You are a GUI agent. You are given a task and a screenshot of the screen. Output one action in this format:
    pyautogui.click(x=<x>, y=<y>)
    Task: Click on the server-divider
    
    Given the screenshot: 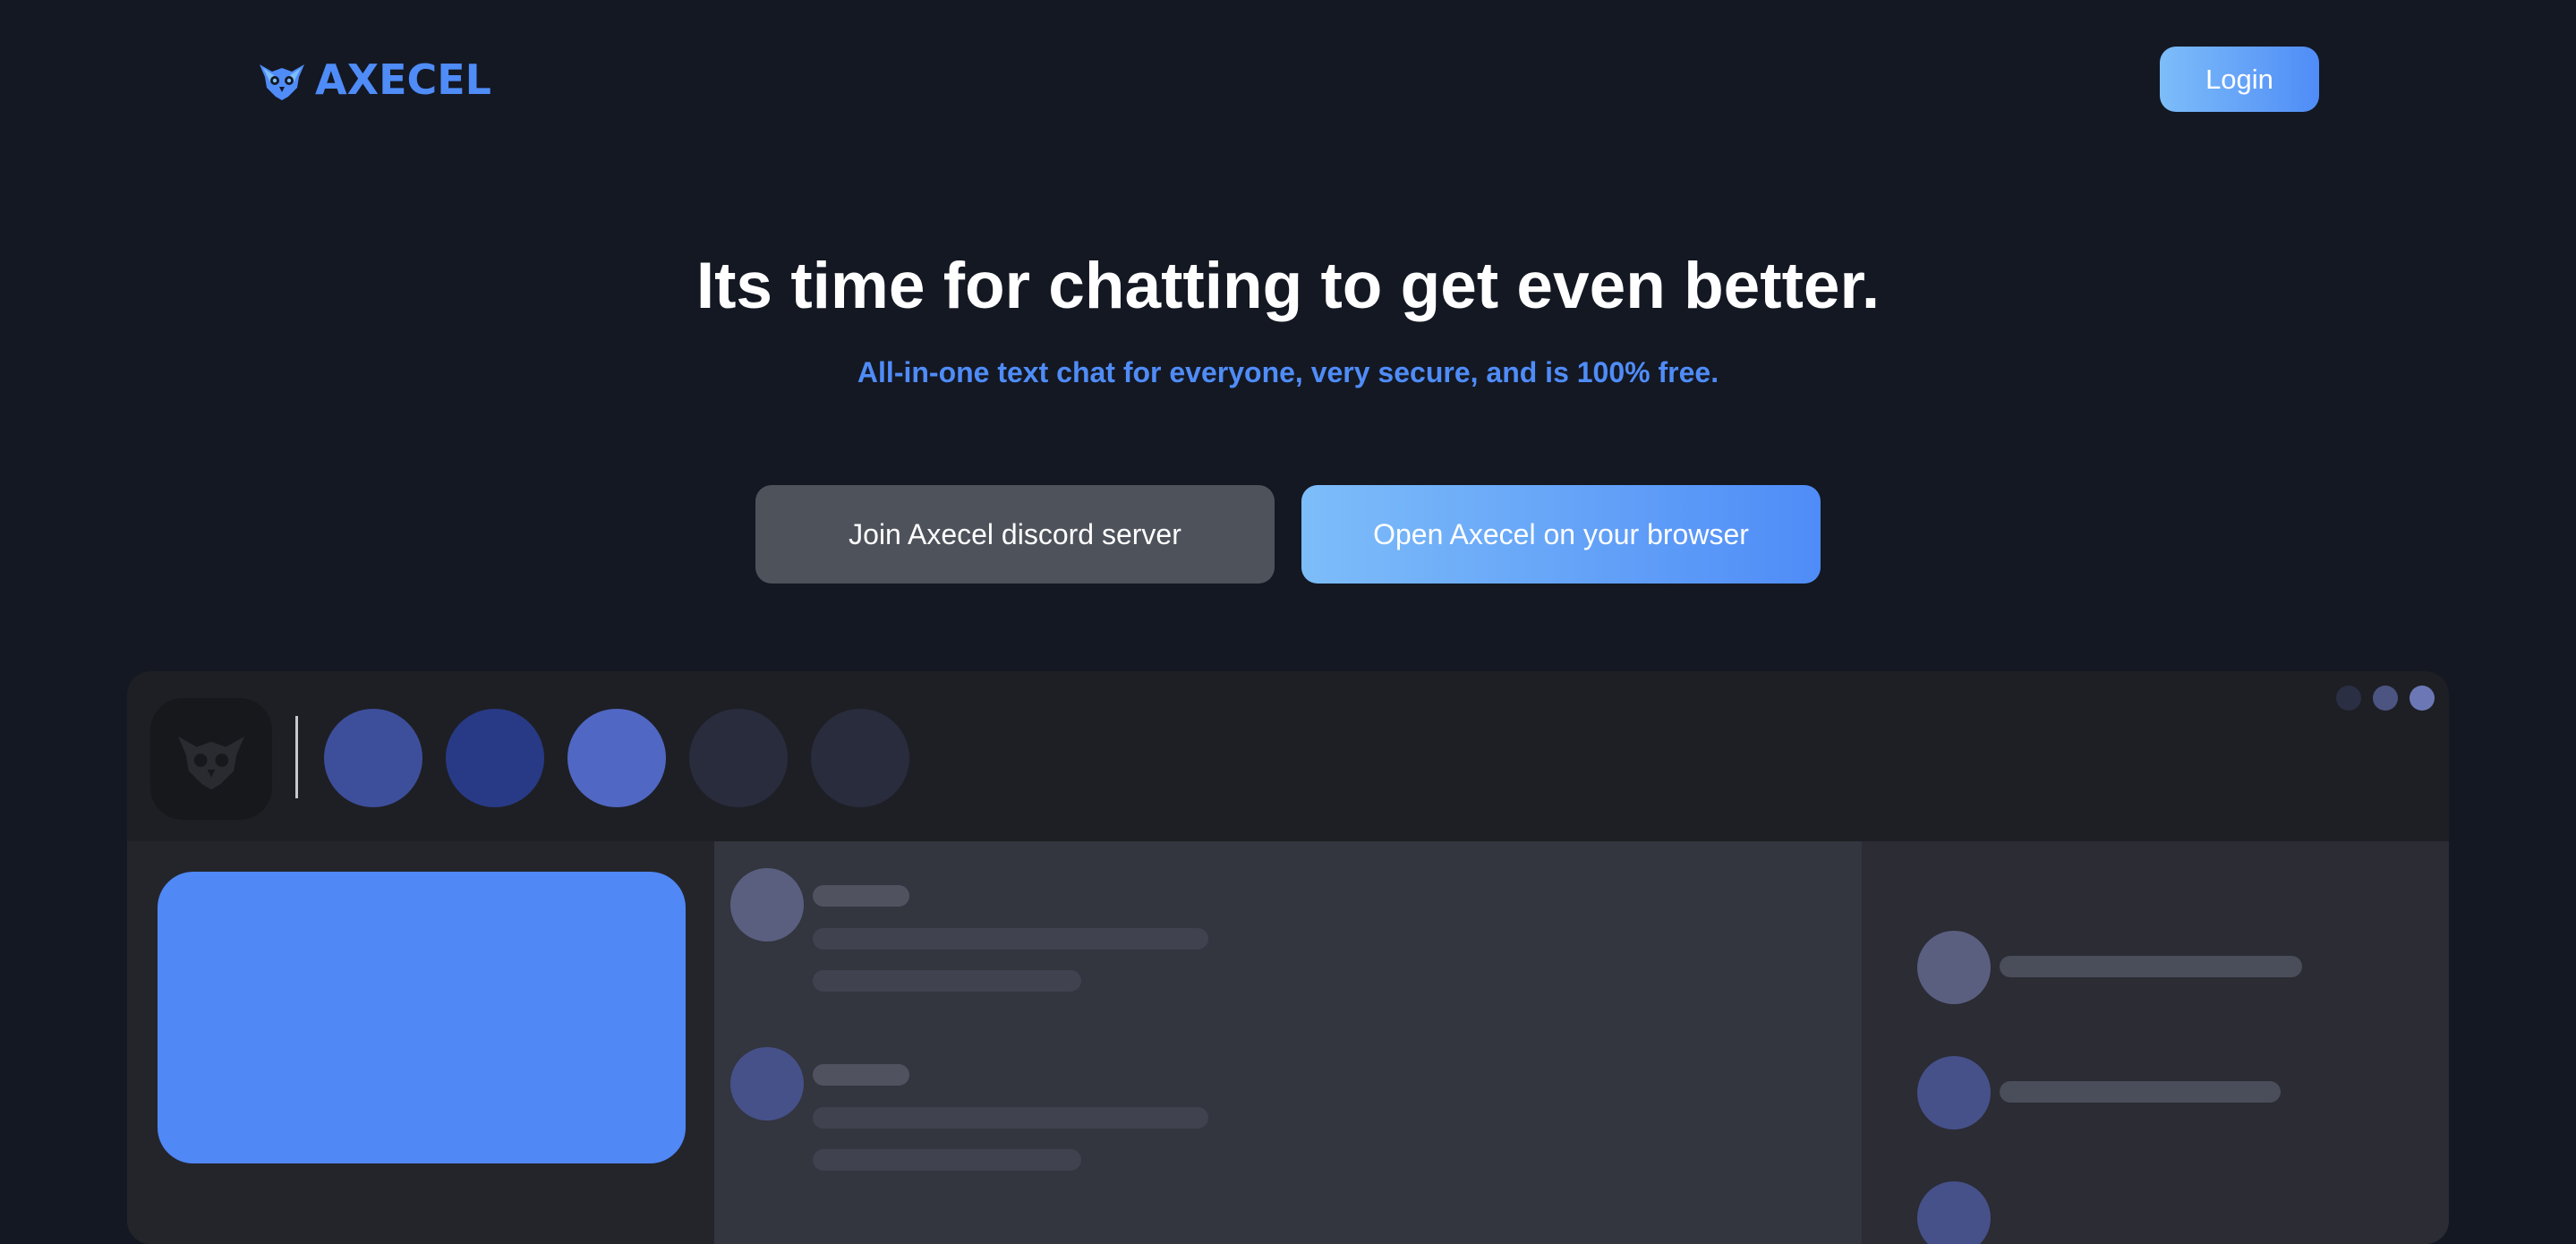 What is the action you would take?
    pyautogui.click(x=296, y=757)
    